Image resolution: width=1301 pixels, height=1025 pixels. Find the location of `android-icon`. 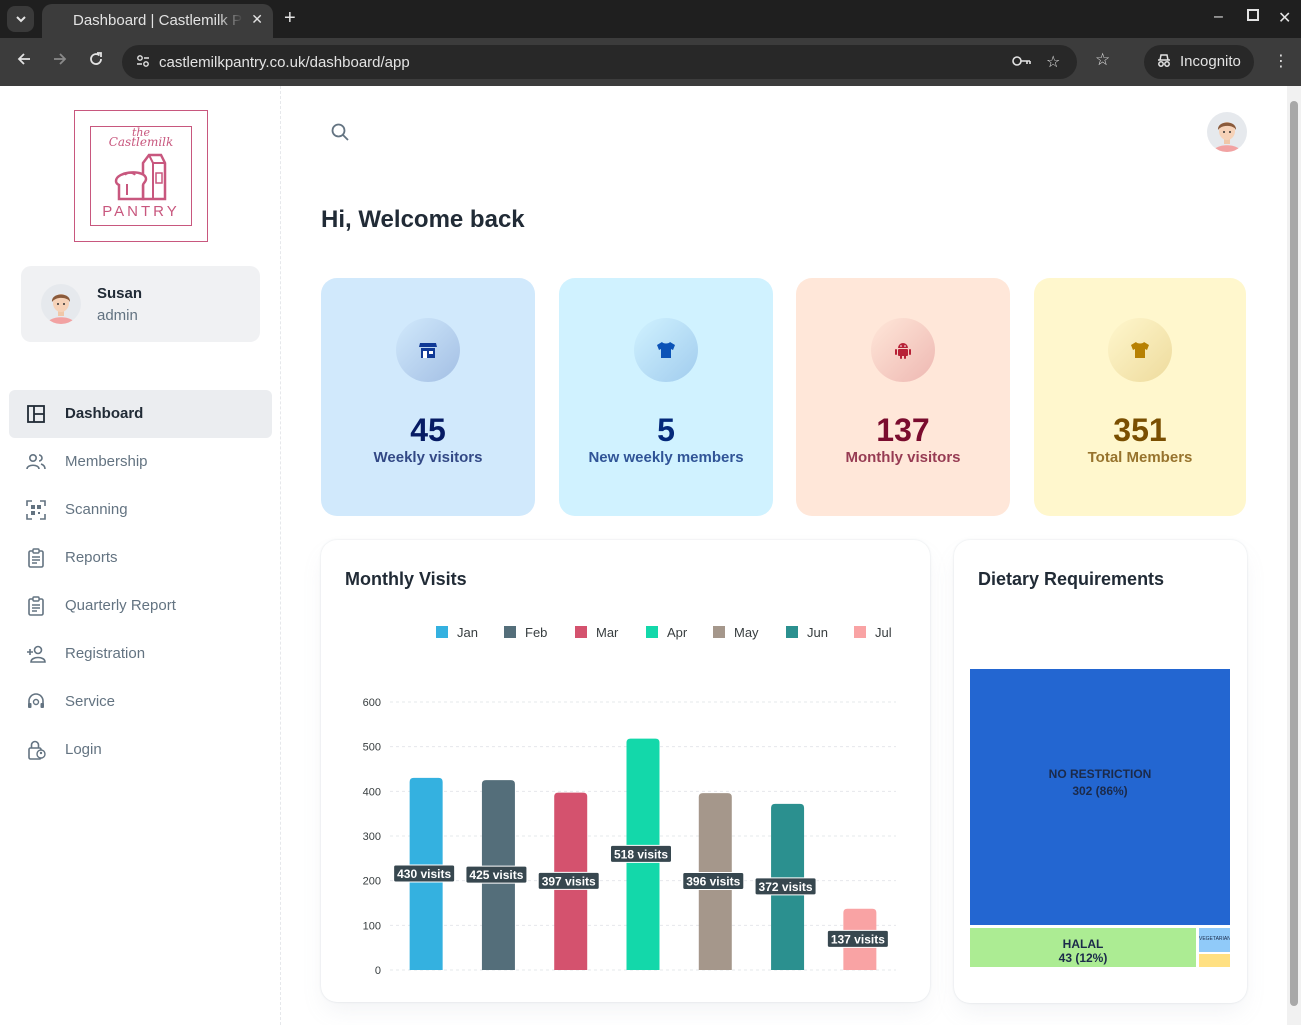

android-icon is located at coordinates (903, 351).